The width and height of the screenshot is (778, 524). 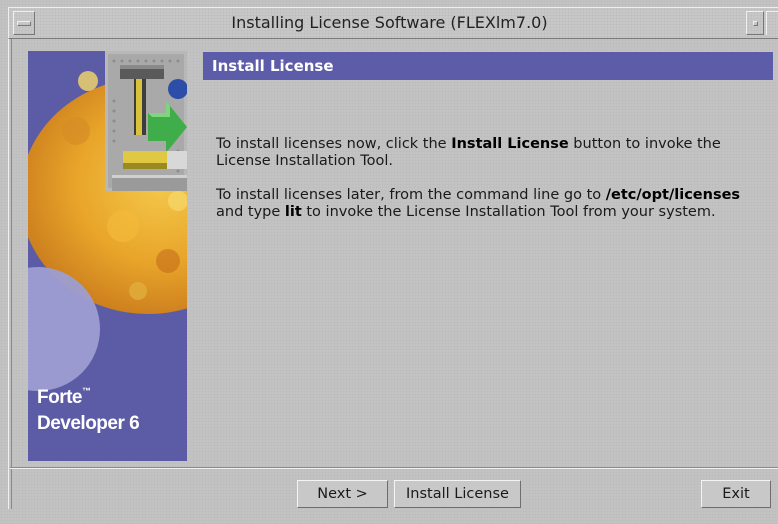 What do you see at coordinates (250, 212) in the screenshot?
I see `instruction-text: and type` at bounding box center [250, 212].